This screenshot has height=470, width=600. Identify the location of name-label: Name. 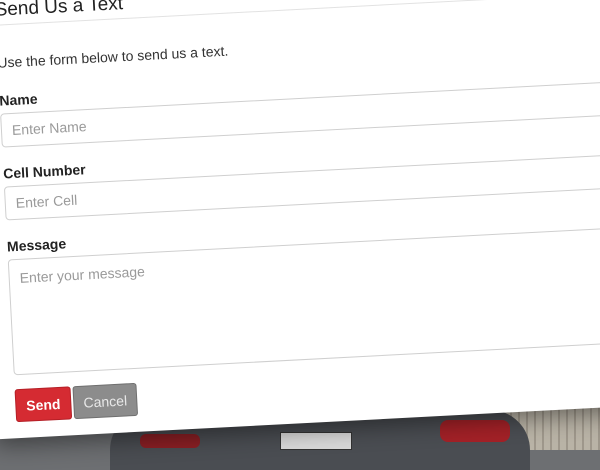
(19, 99).